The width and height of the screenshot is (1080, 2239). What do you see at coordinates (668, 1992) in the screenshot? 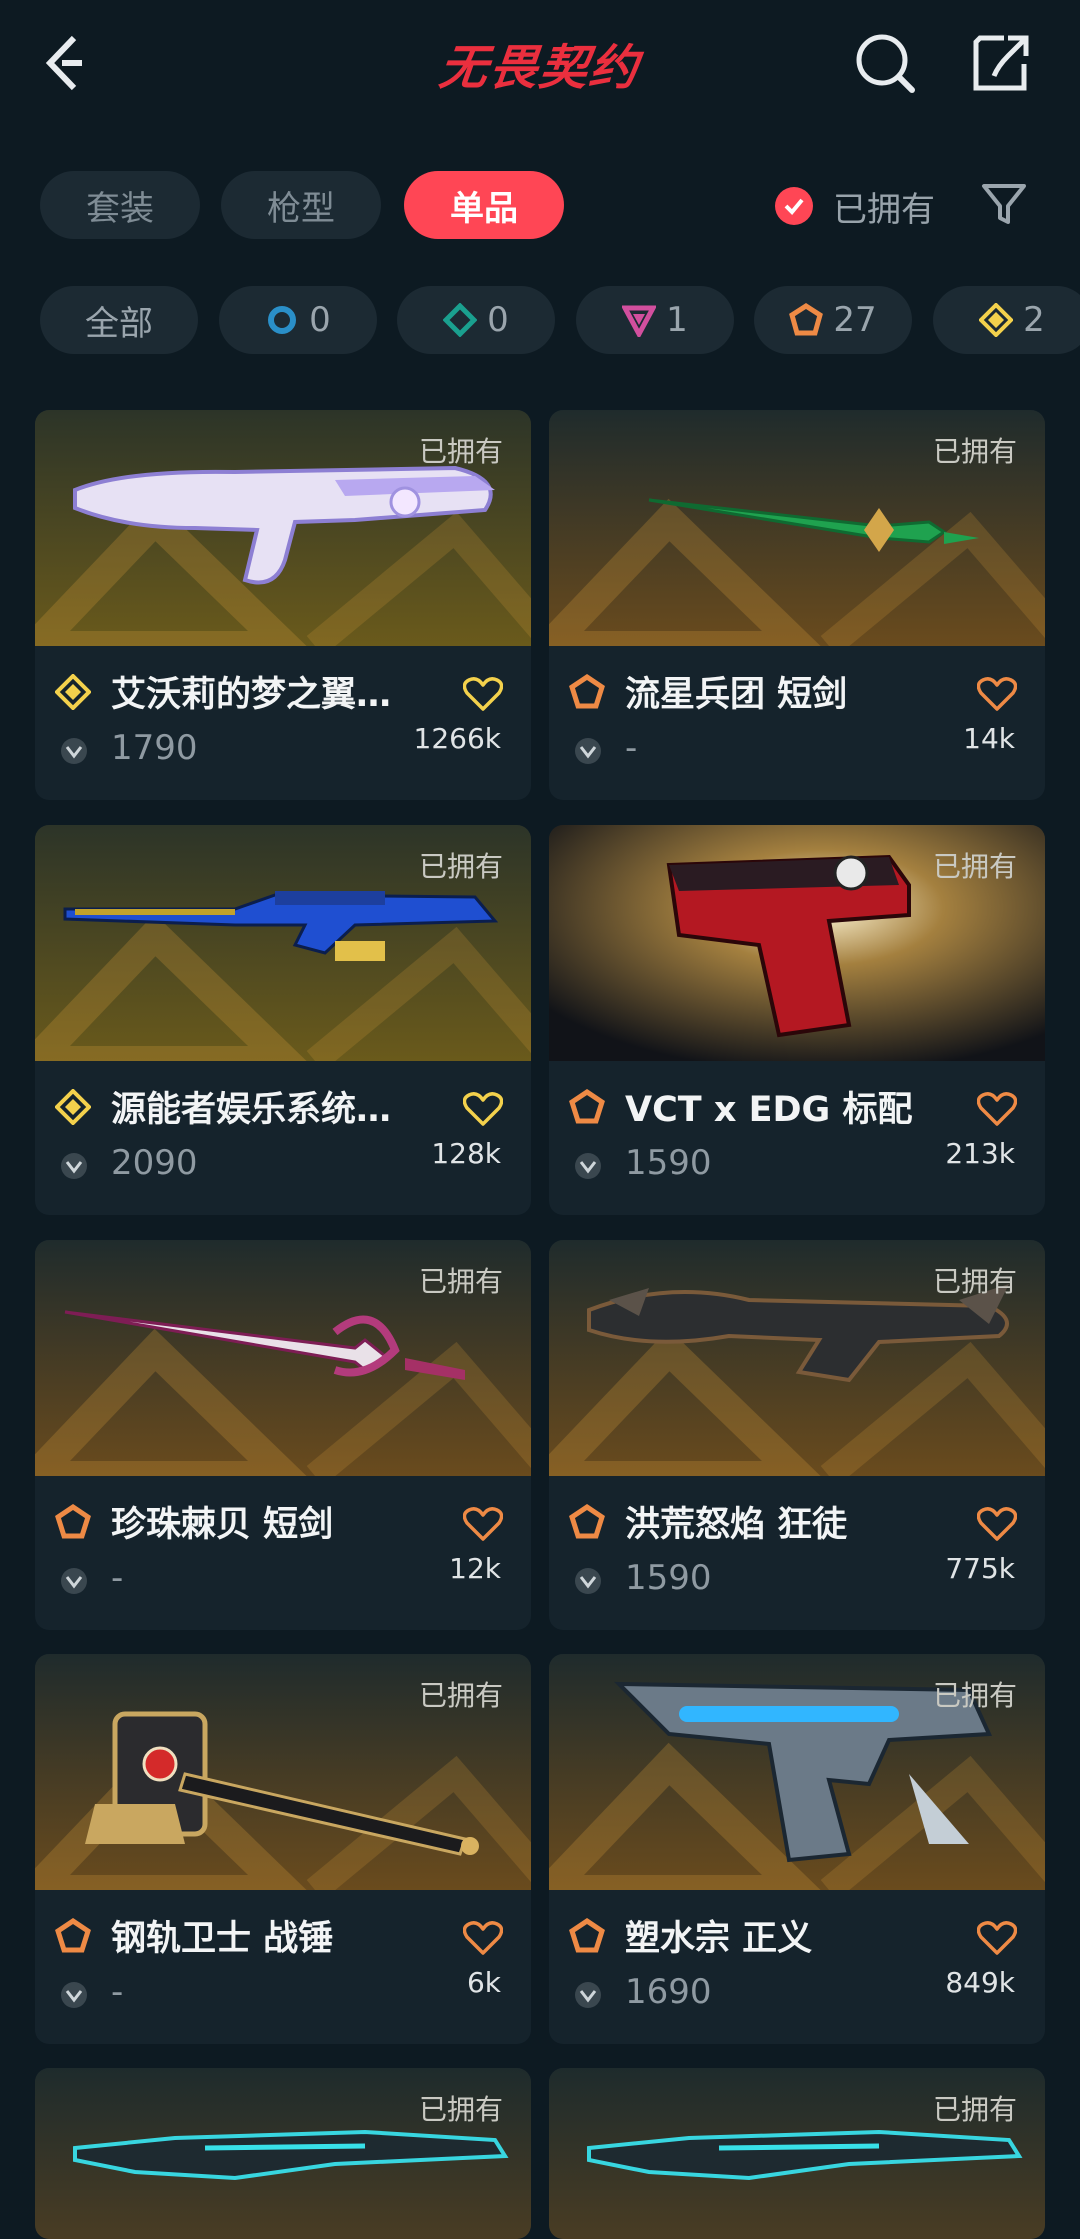
I see `item-price: 1690` at bounding box center [668, 1992].